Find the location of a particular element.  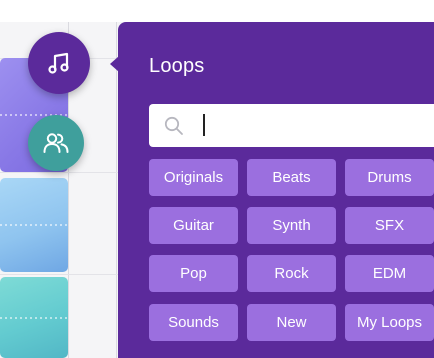

chip-edm: EDM is located at coordinates (389, 273).